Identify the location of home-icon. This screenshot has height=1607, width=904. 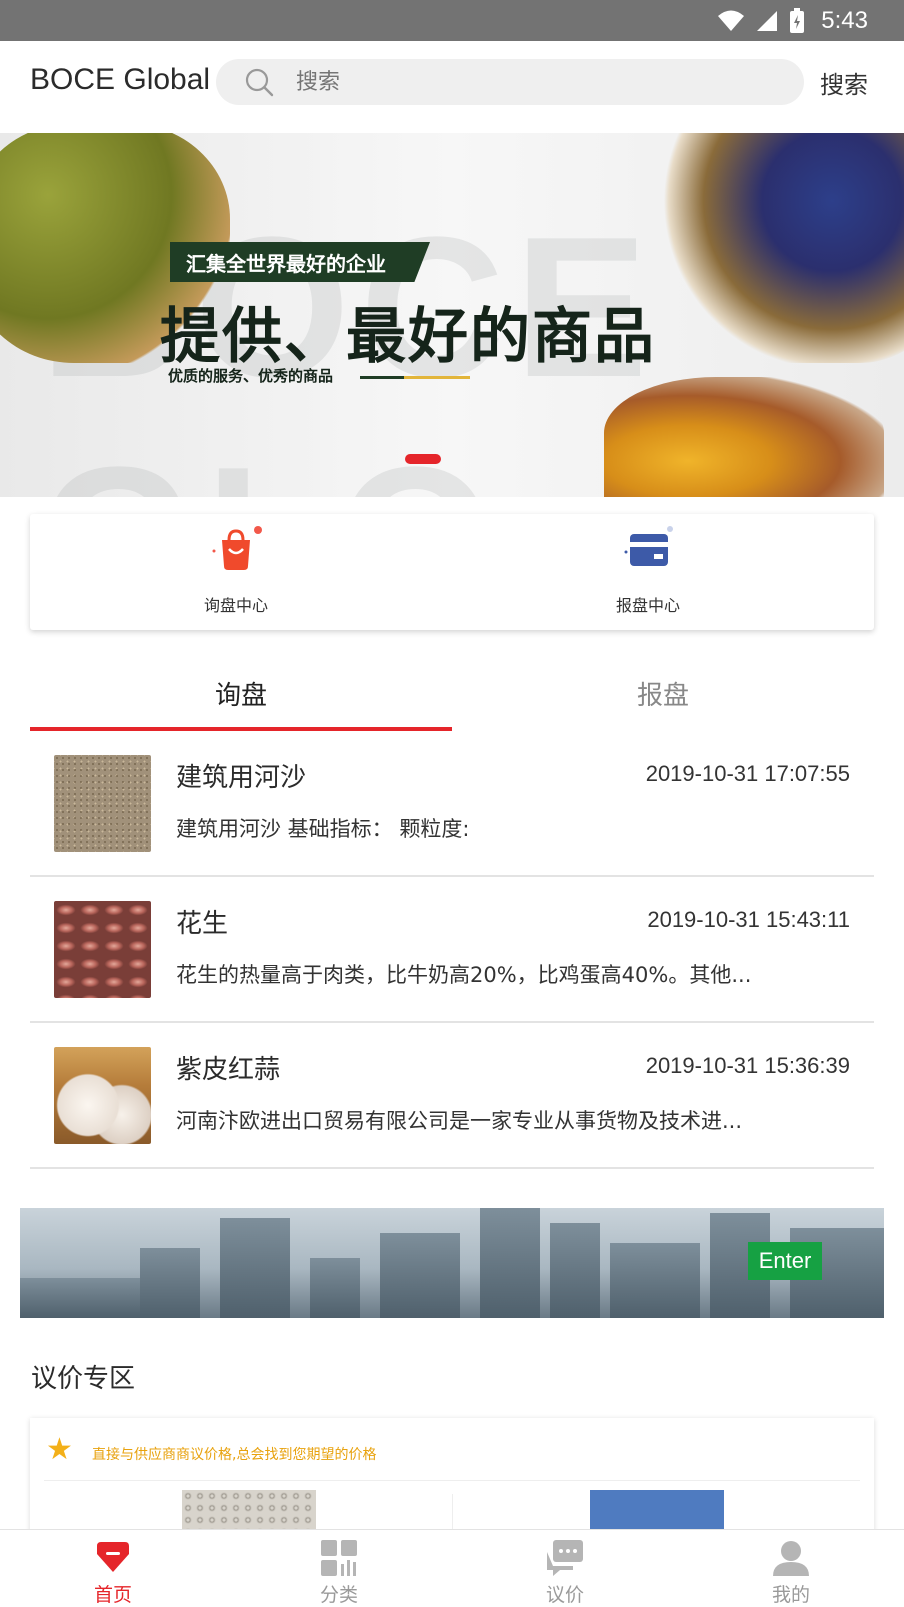
(113, 1558).